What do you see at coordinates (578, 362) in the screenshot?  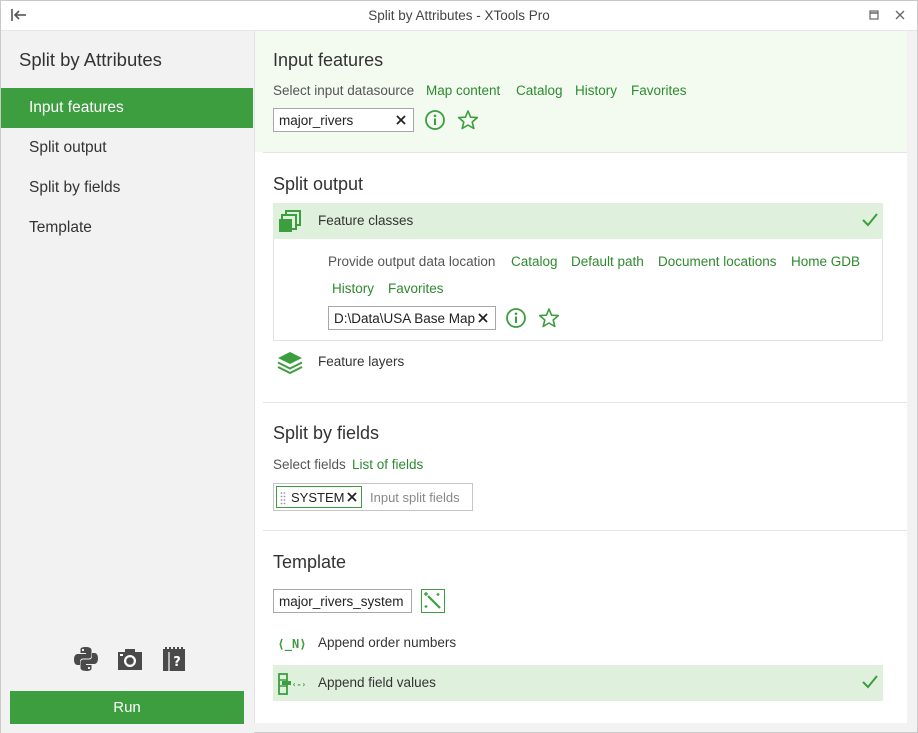 I see `option-feature-layers: Feature layers` at bounding box center [578, 362].